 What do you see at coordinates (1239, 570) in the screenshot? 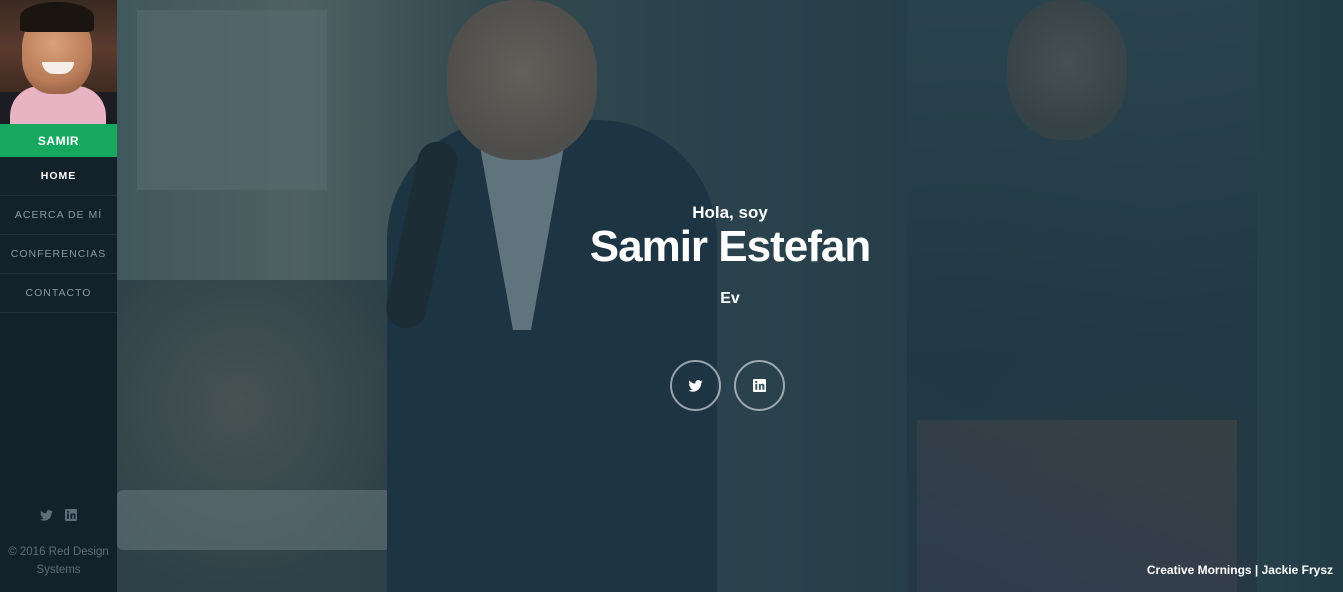
I see `photo-credit: Creative Mornings | Jackie Frysz` at bounding box center [1239, 570].